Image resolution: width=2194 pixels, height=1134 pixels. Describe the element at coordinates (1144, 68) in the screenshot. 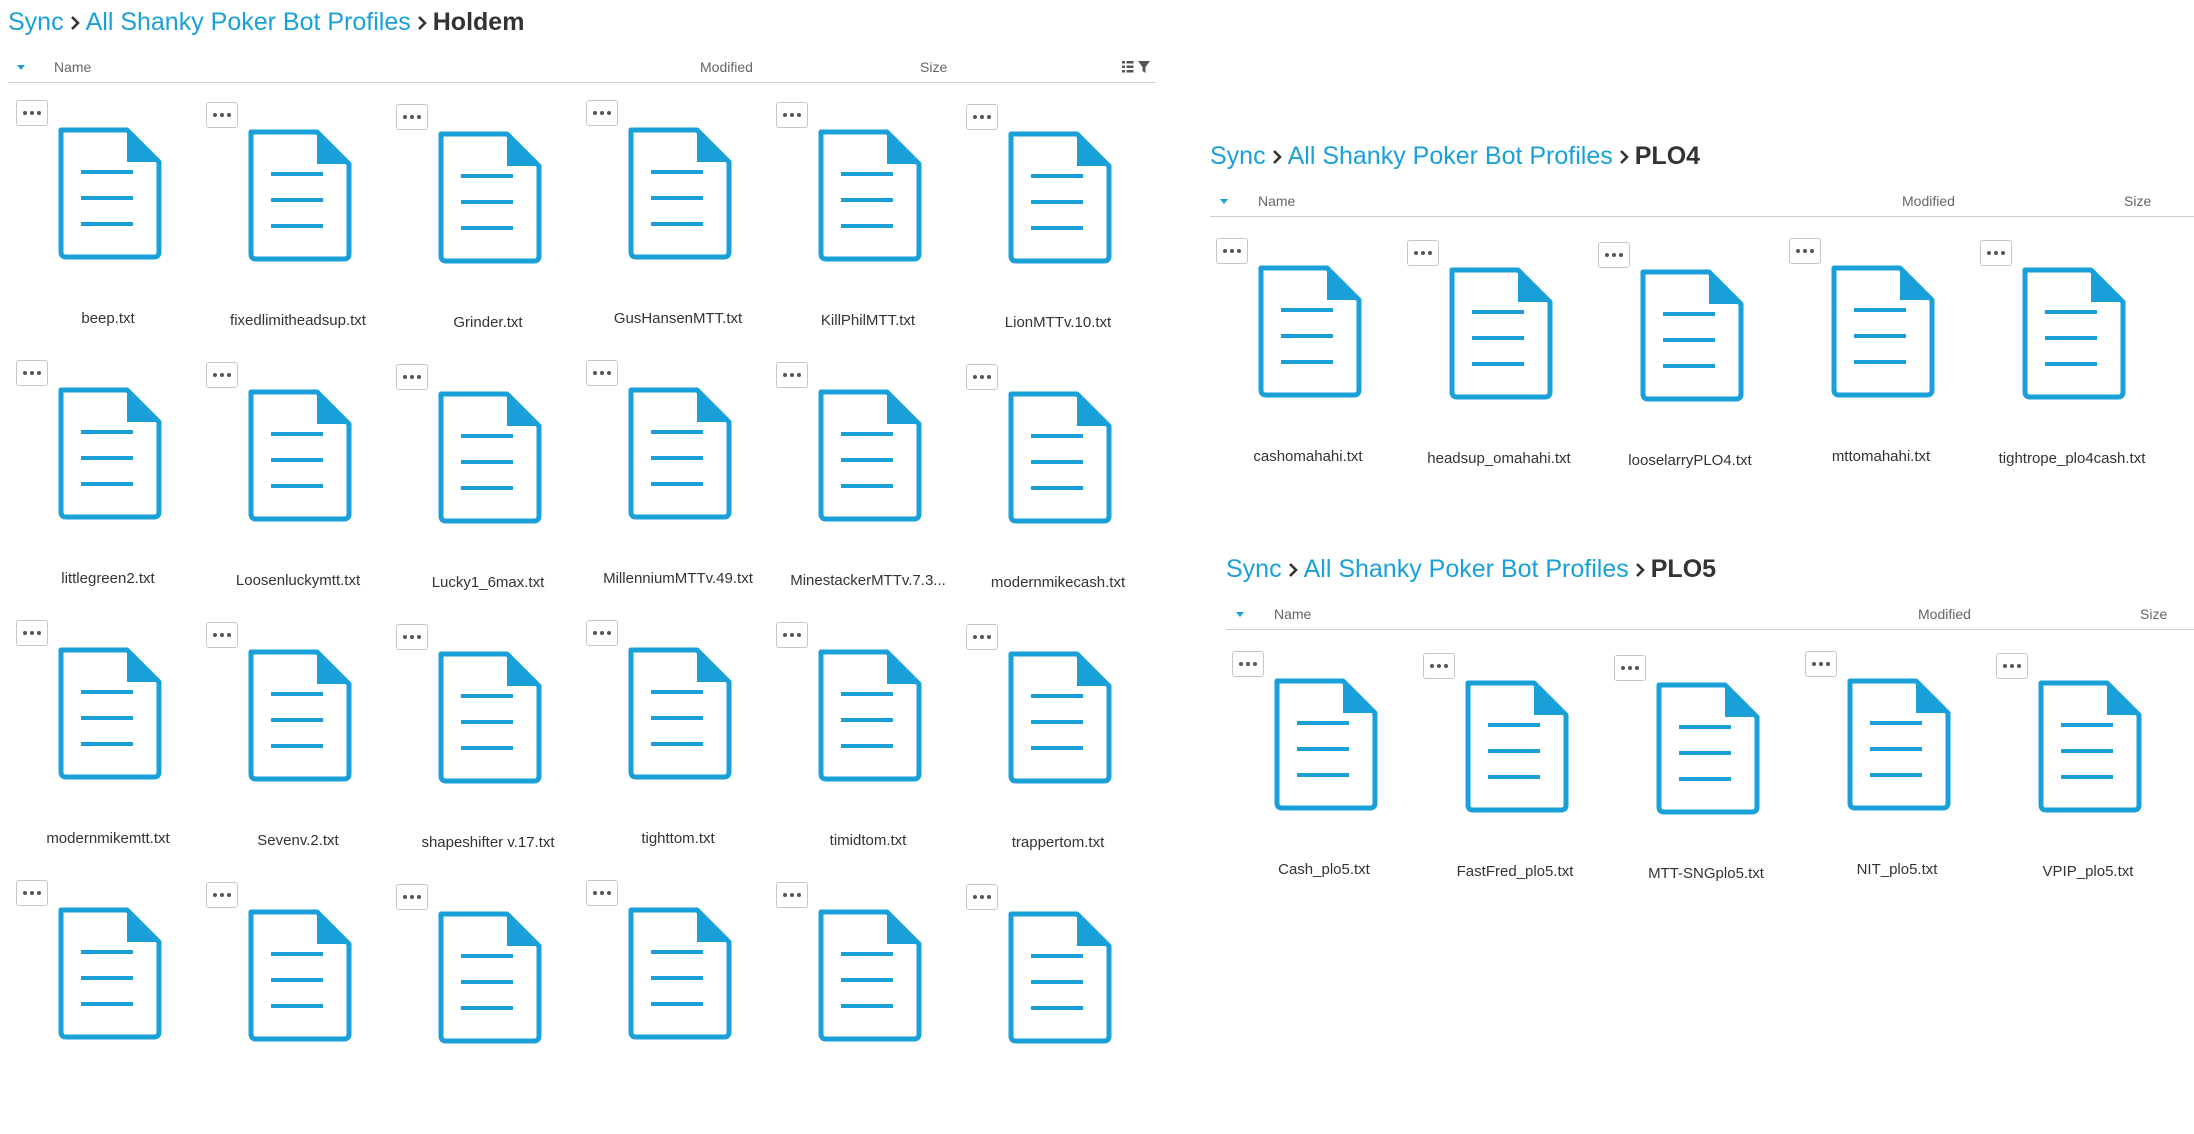

I see `filter-icon` at that location.